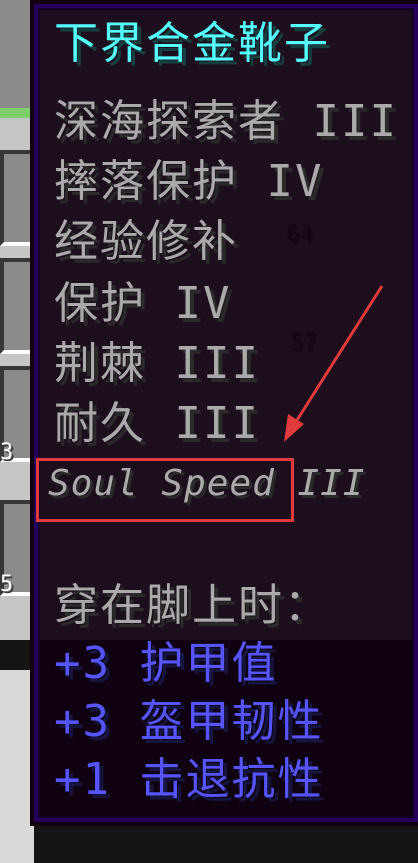 The image size is (418, 863). Describe the element at coordinates (189, 721) in the screenshot. I see `attribute-armor-toughness: +3 盔甲韧性` at that location.